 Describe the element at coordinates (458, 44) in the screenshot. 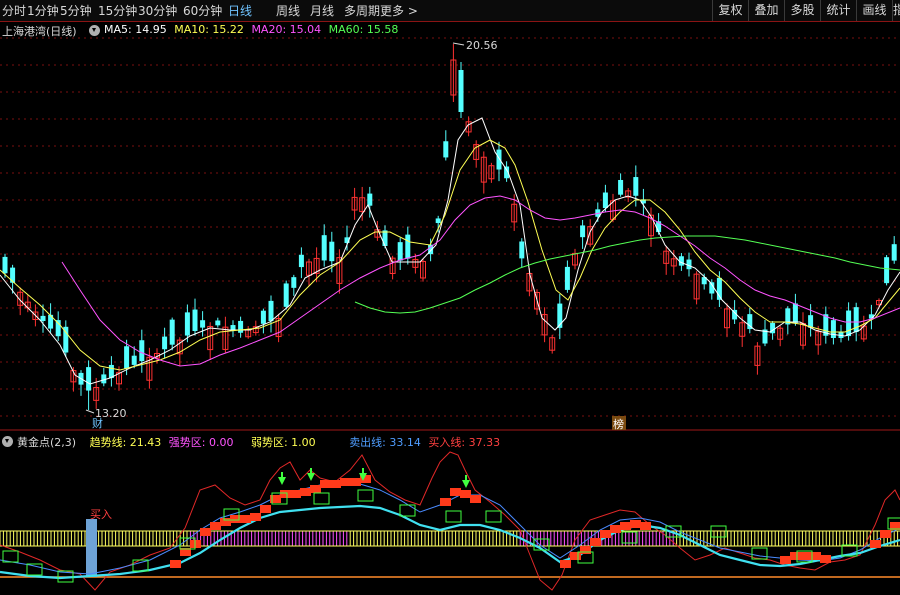

I see `high-leader` at that location.